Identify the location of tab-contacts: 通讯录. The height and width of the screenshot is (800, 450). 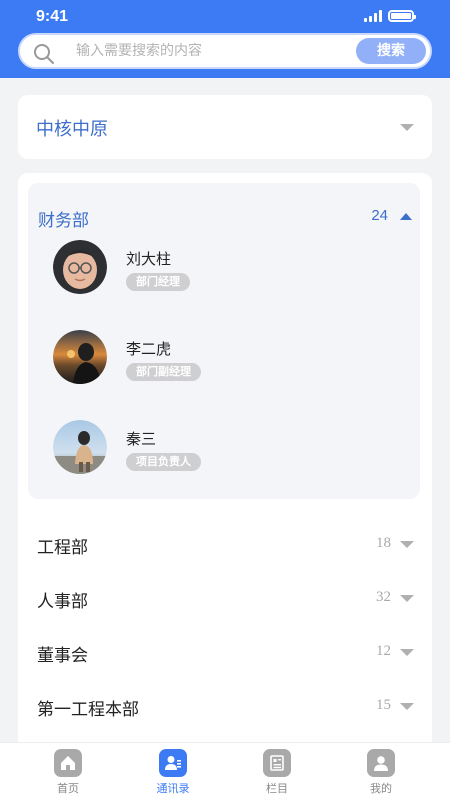
(173, 772).